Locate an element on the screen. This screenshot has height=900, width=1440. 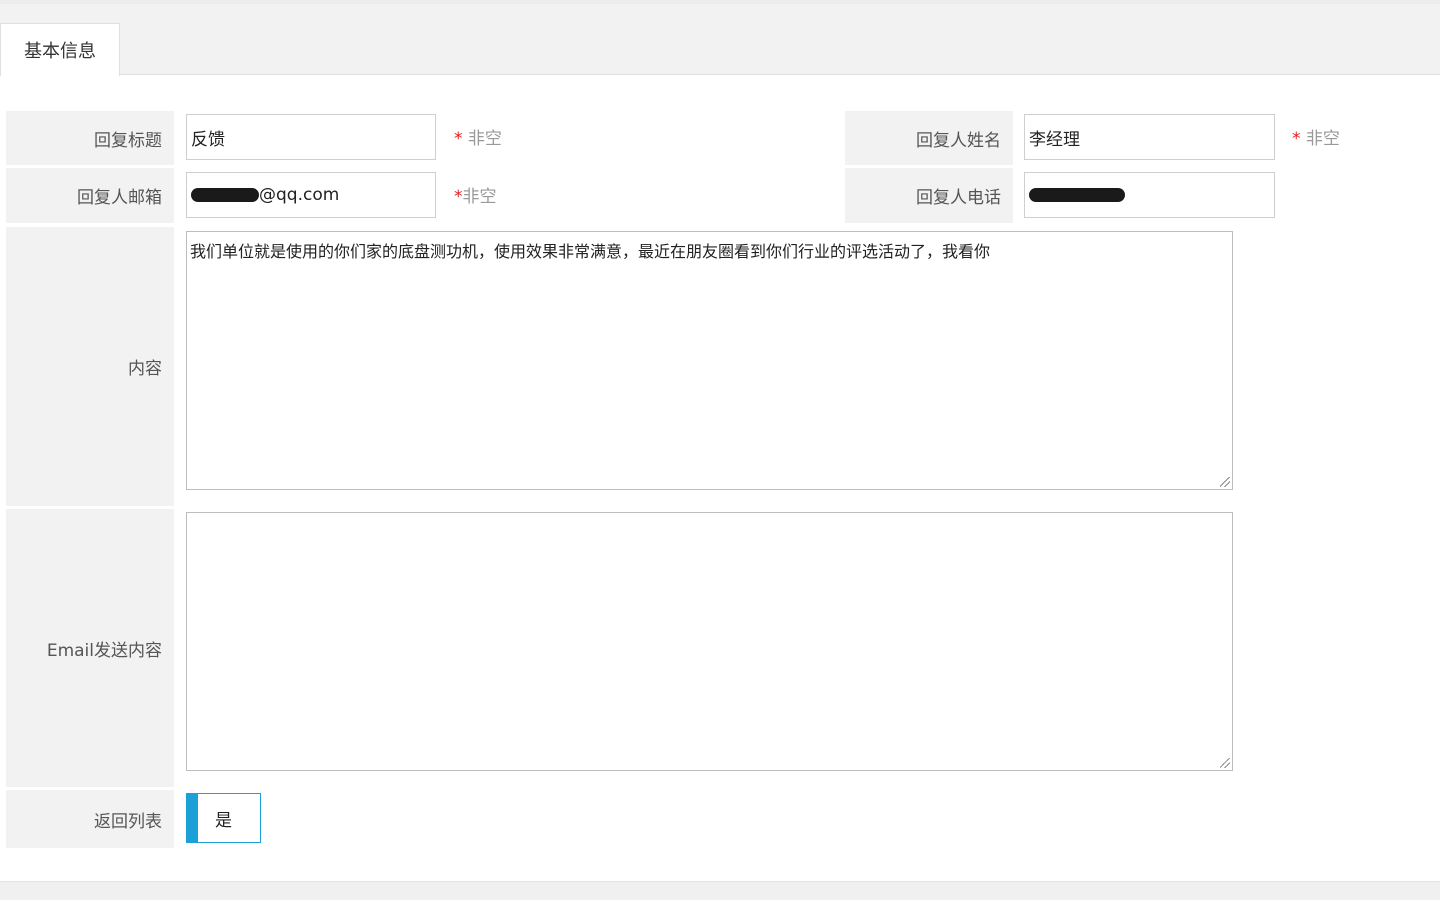
return-list-label: 返回列表 is located at coordinates (90, 819).